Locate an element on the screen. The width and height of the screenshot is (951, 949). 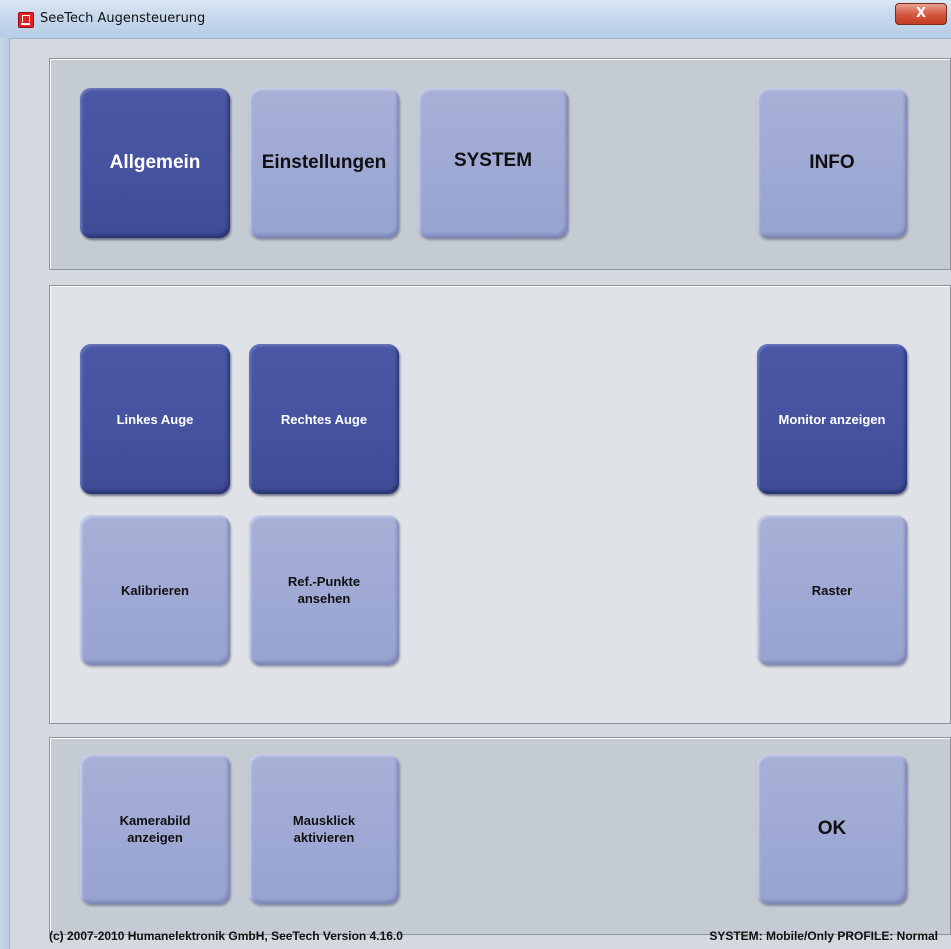
mouseclick-button: Mausklick aktivieren is located at coordinates (324, 829).